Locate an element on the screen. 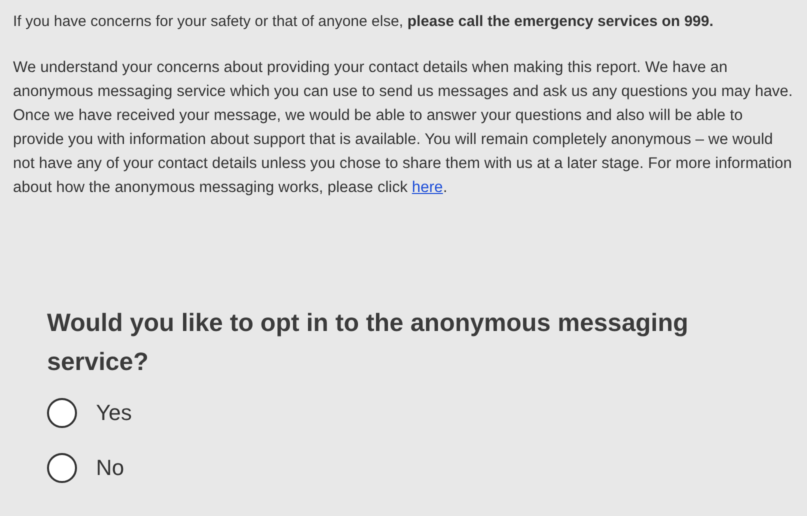  option-label: No is located at coordinates (110, 467).